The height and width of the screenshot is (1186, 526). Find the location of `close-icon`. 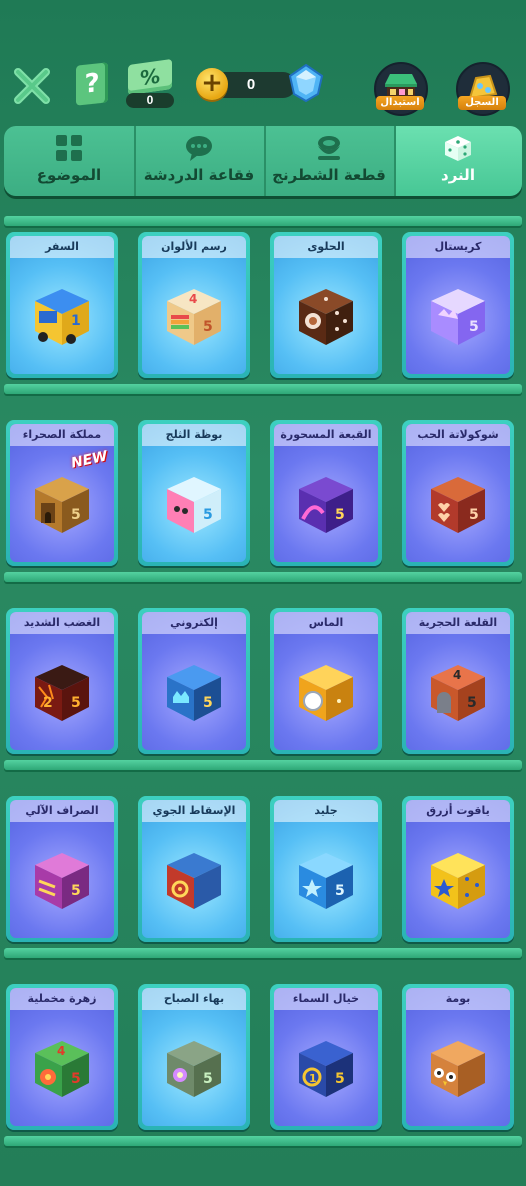

close-icon is located at coordinates (32, 86).